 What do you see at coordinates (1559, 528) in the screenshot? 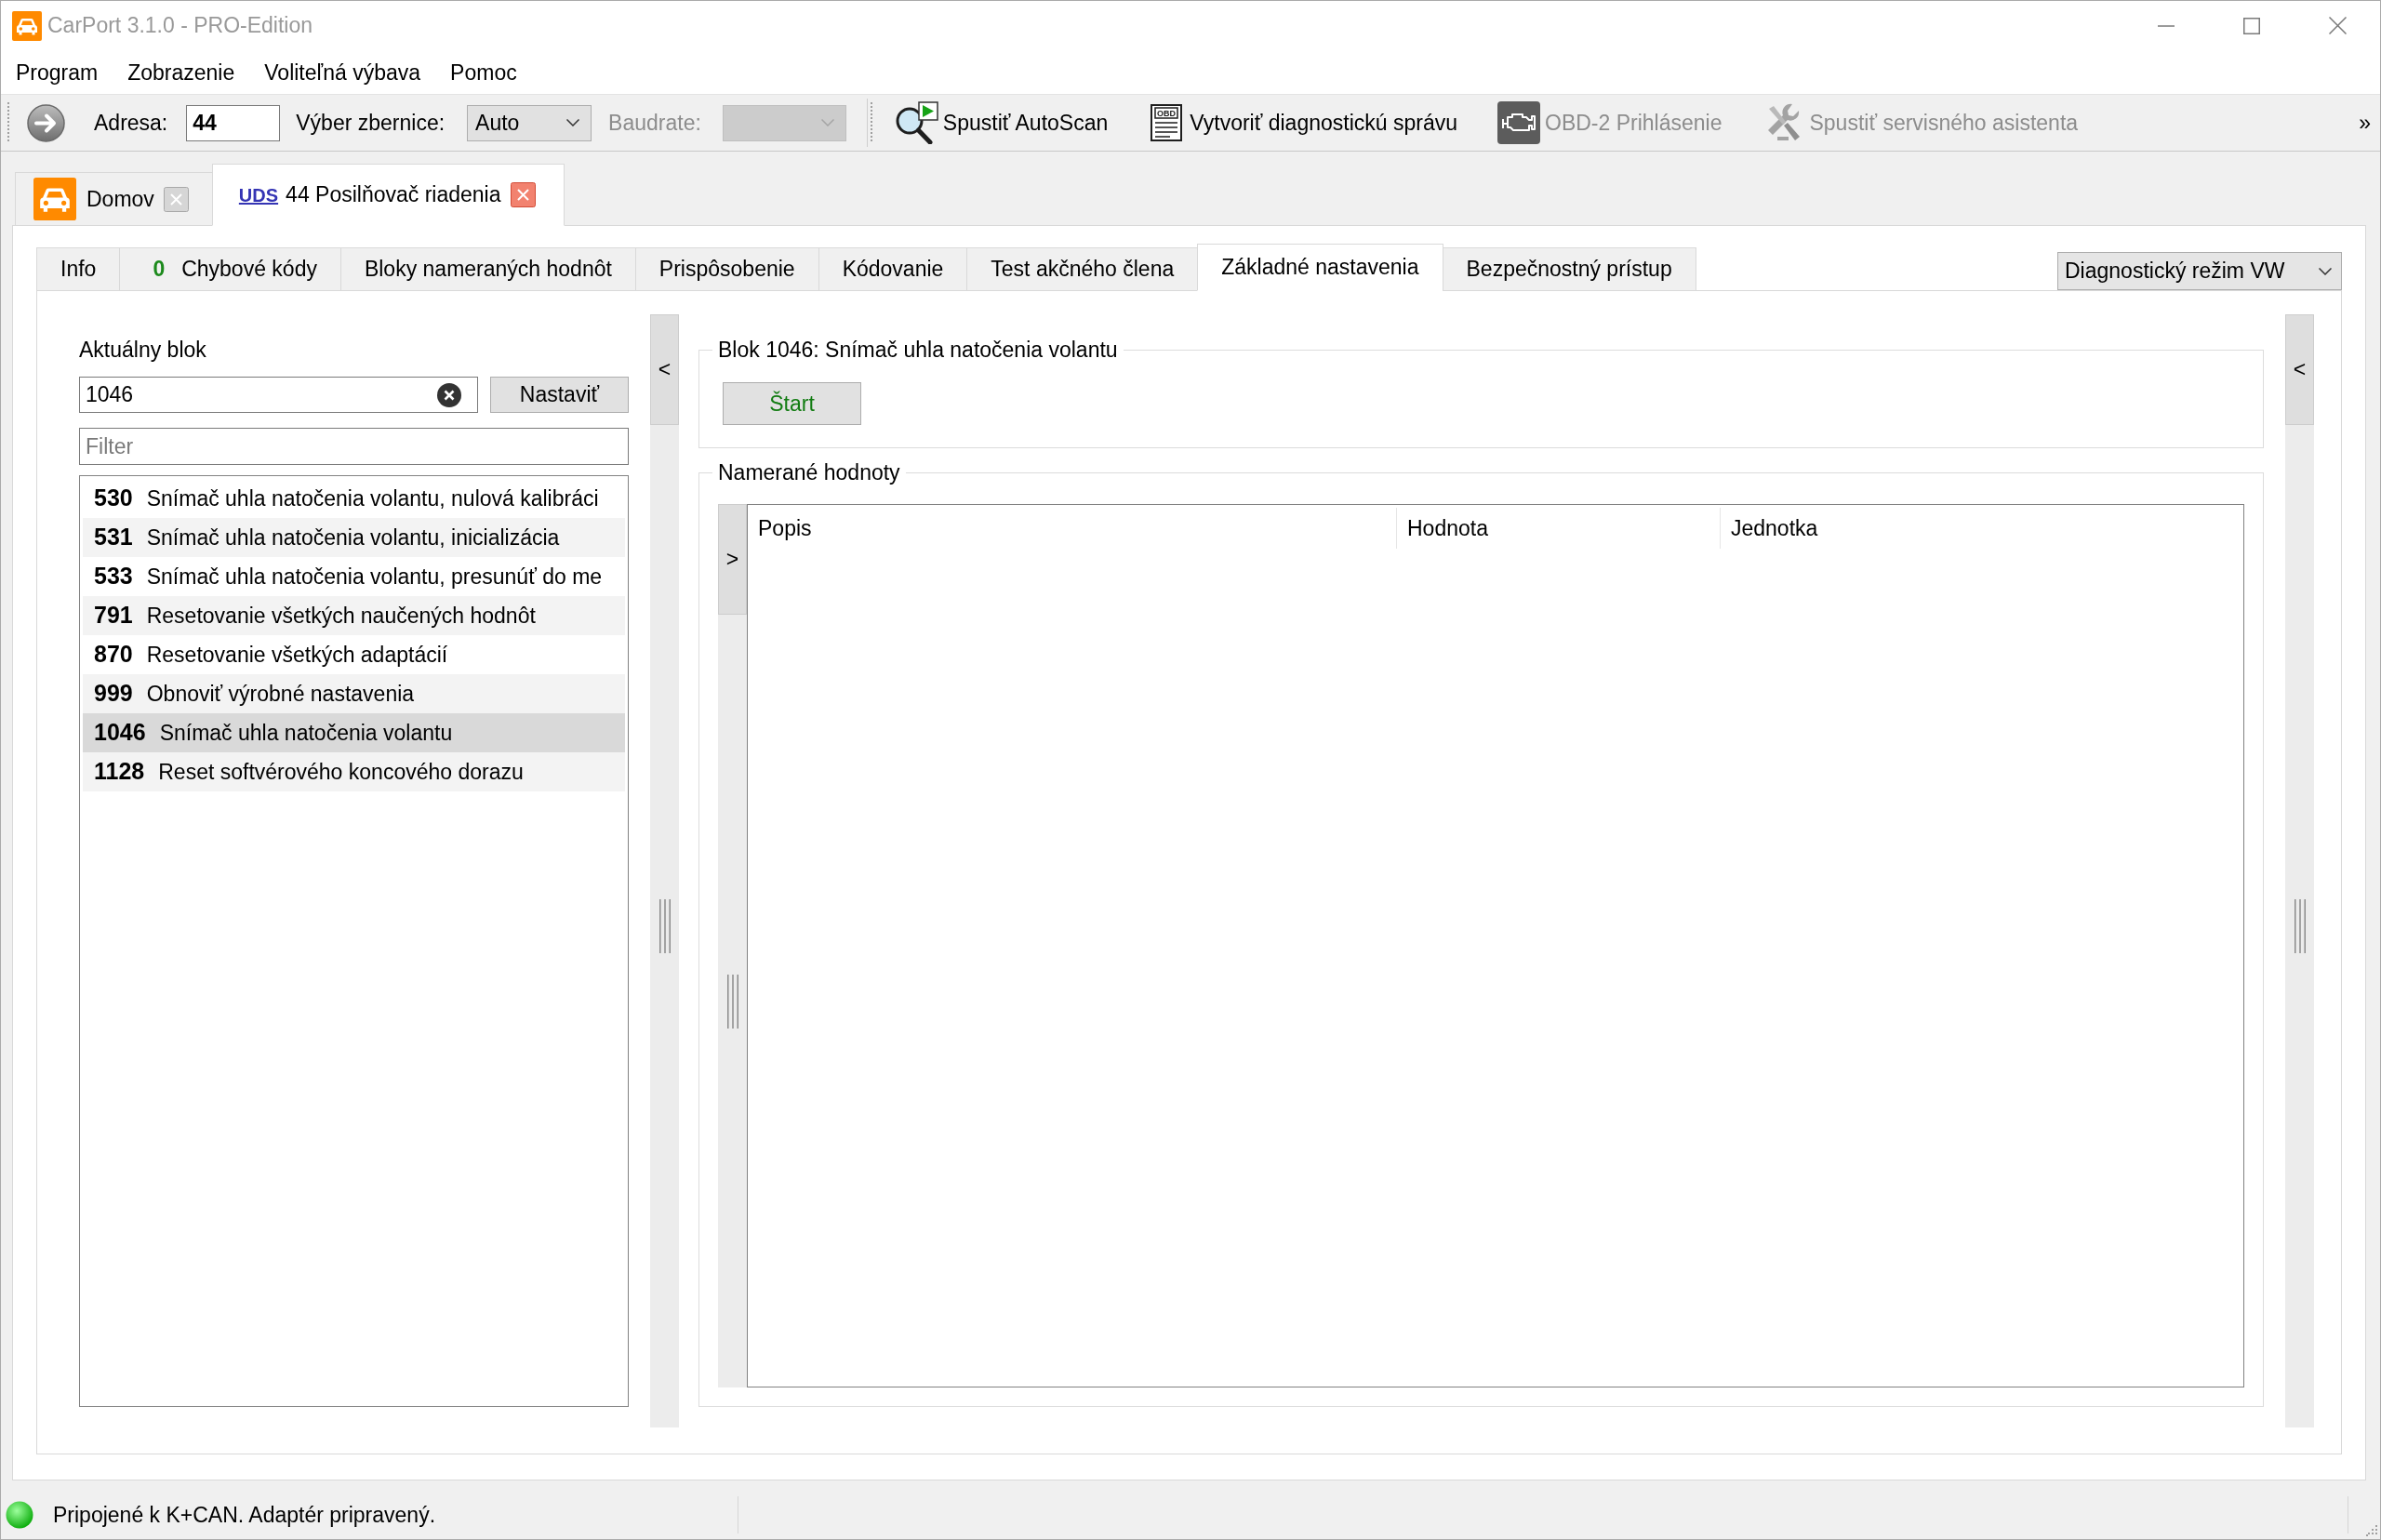
I see `column-header: Hodnota` at bounding box center [1559, 528].